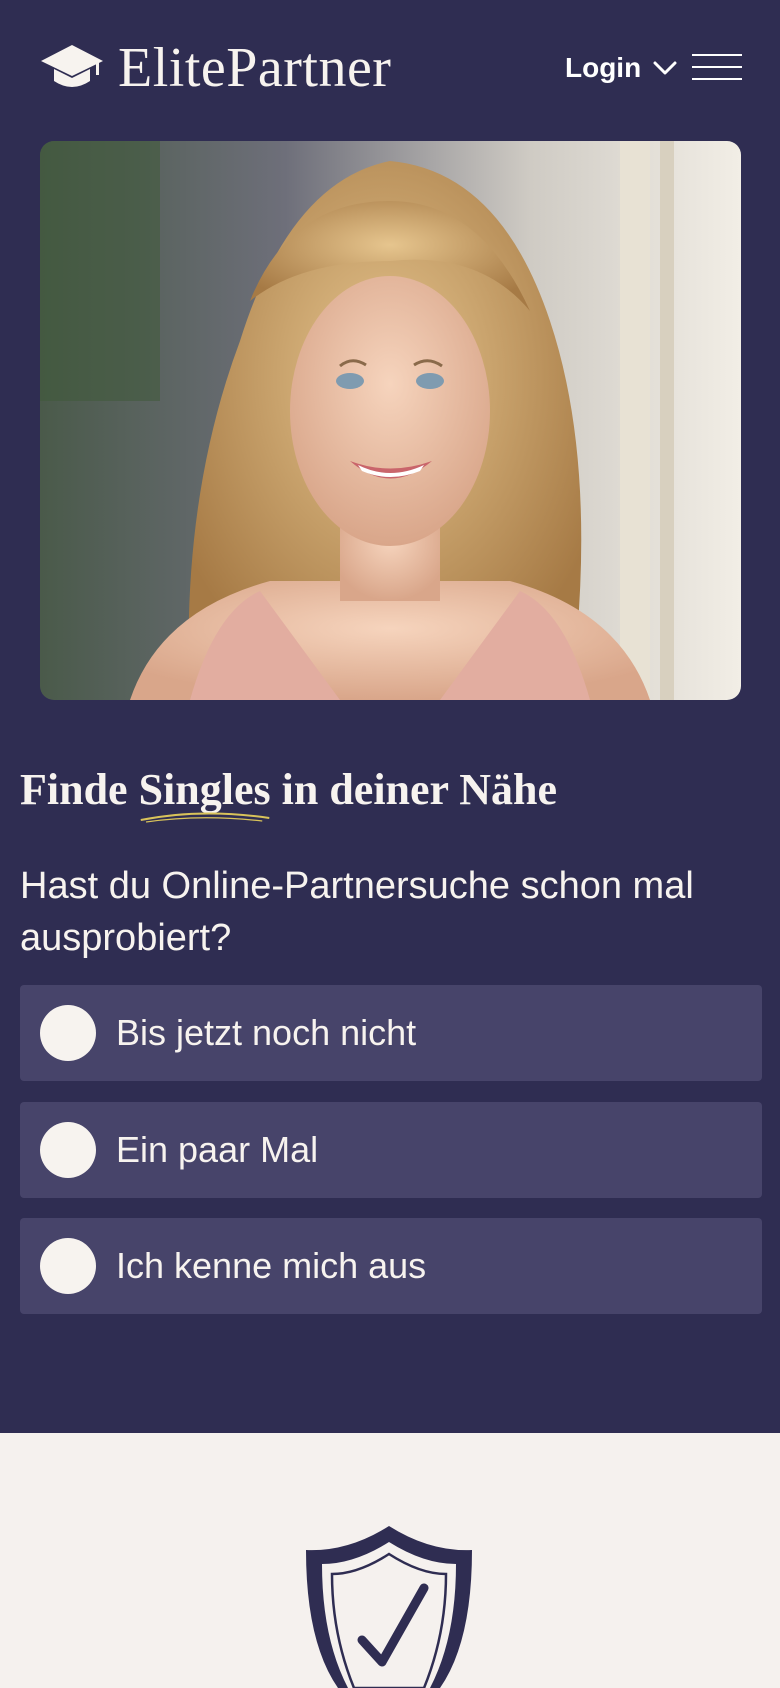 The image size is (780, 1688). I want to click on hamburger-menu-icon, so click(717, 67).